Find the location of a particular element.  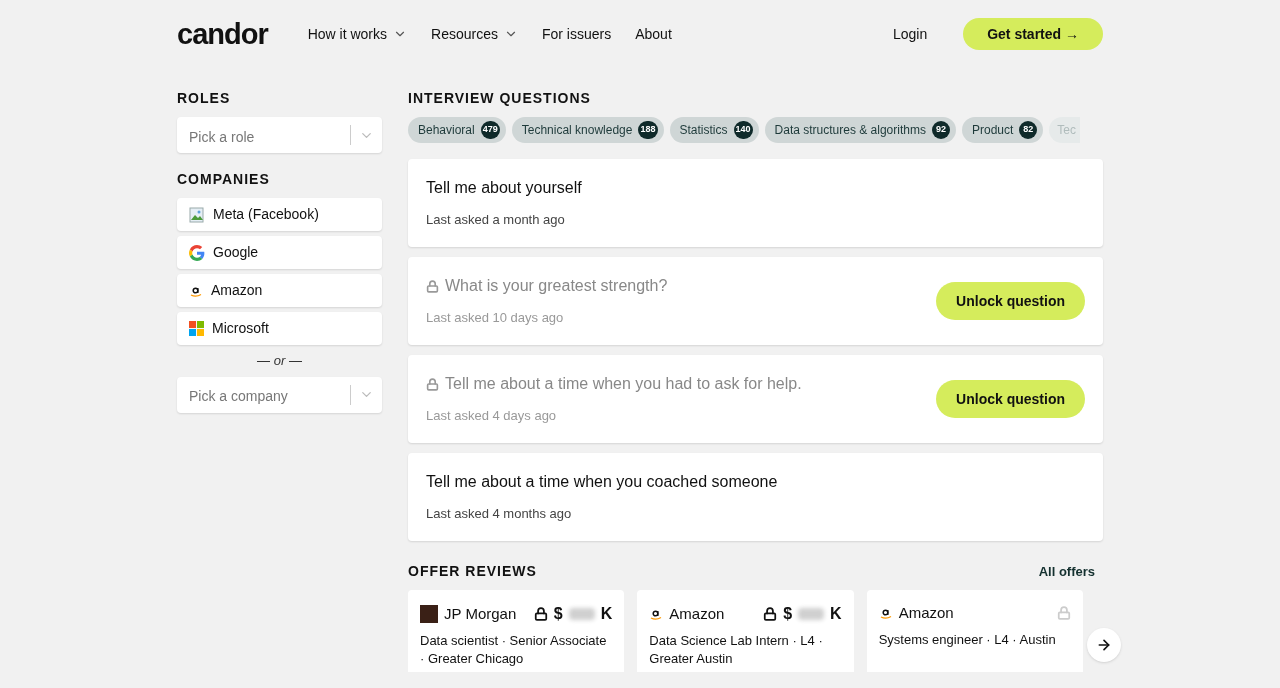

next-arrow-button is located at coordinates (1104, 645).